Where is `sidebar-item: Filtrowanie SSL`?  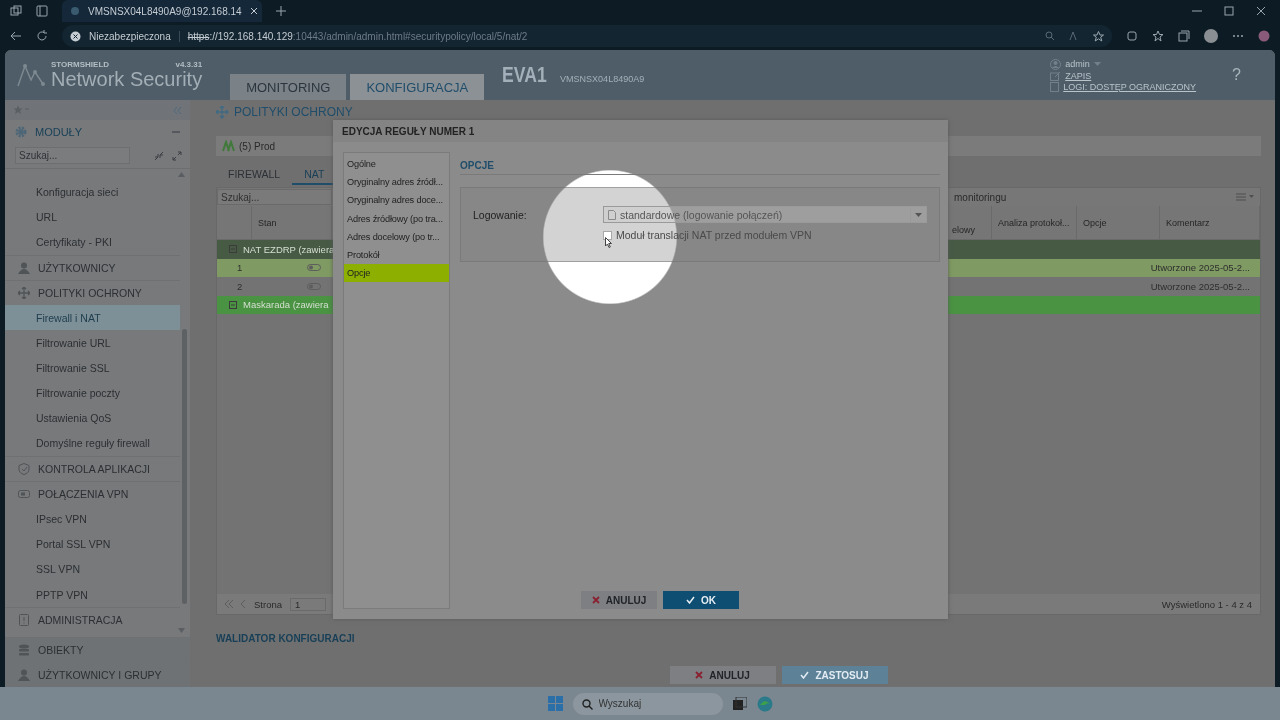
sidebar-item: Filtrowanie SSL is located at coordinates (92, 368).